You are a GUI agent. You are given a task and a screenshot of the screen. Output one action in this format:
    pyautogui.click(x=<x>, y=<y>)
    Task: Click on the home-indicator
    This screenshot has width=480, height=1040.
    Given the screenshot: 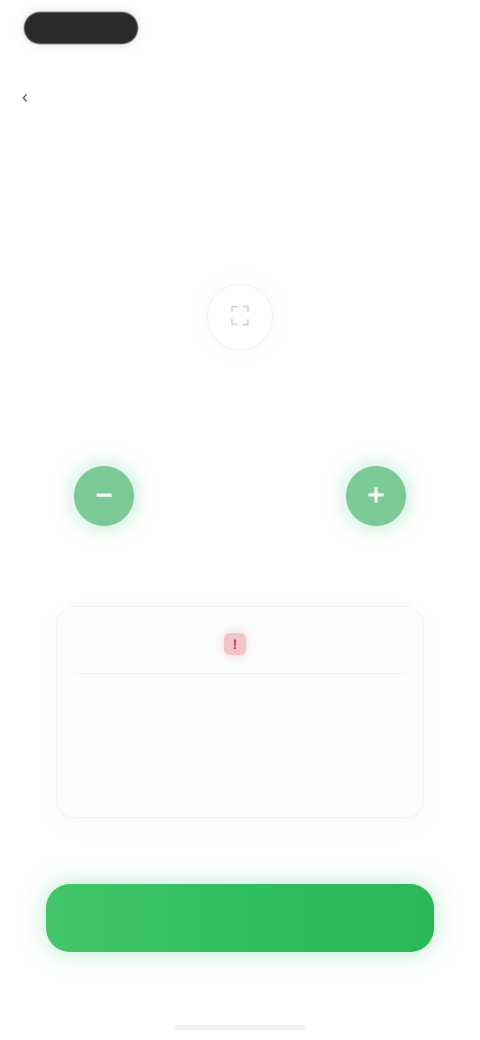 What is the action you would take?
    pyautogui.click(x=240, y=1027)
    